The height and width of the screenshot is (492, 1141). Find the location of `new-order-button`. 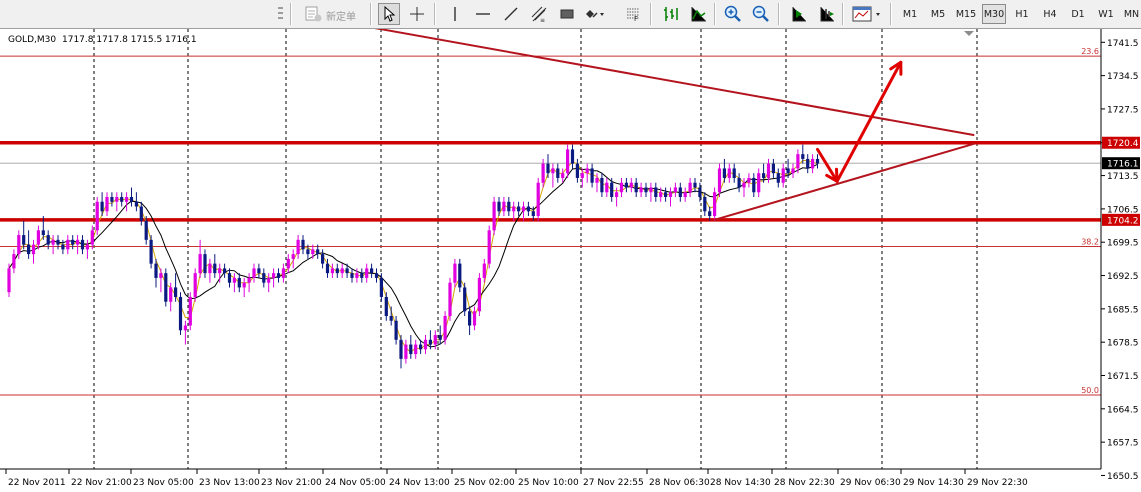

new-order-button is located at coordinates (313, 14).